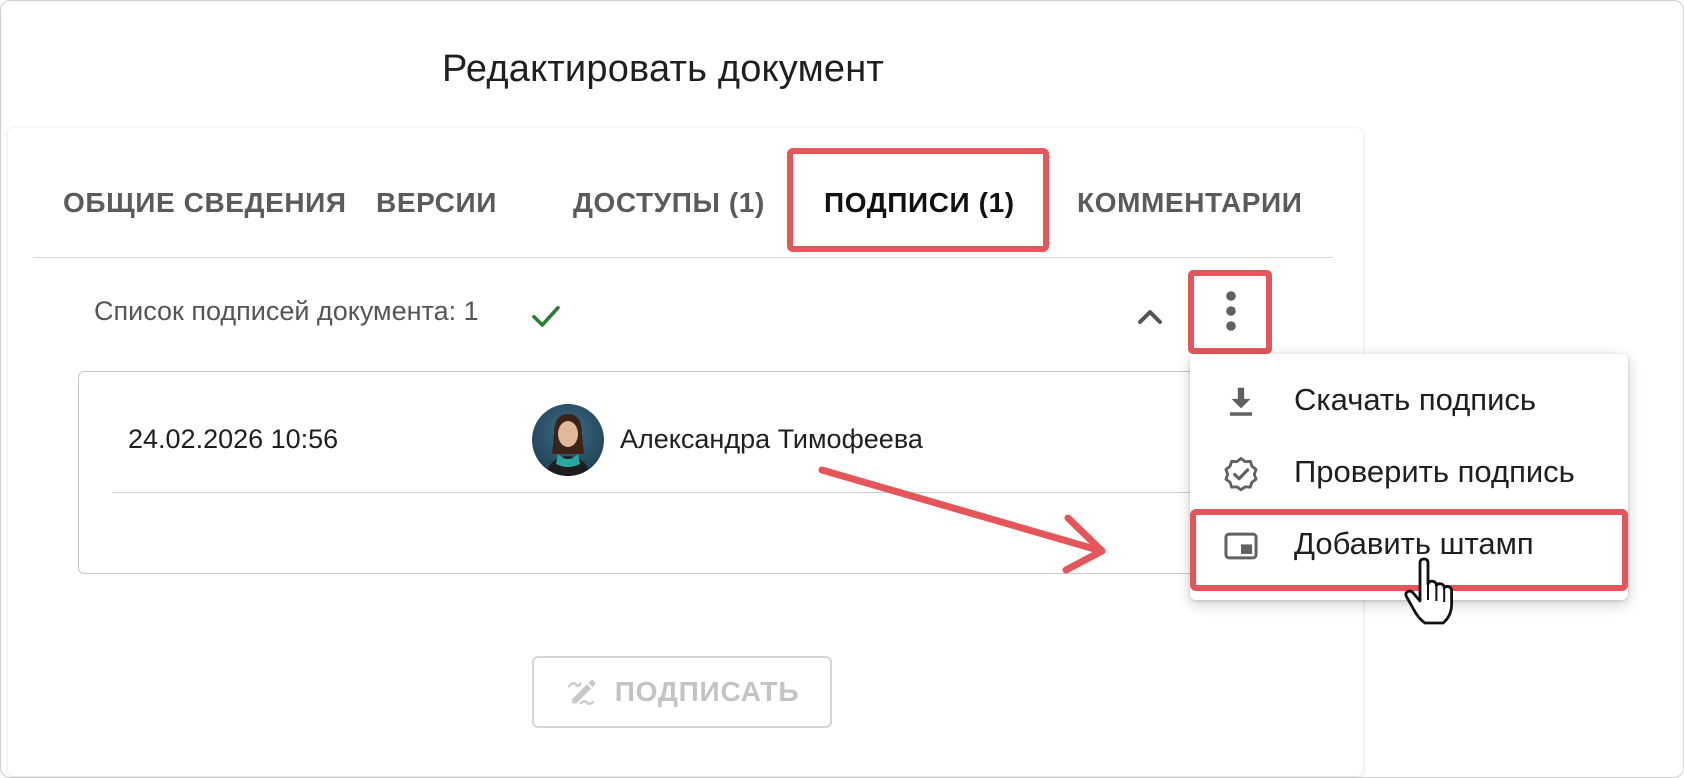 This screenshot has width=1684, height=778. I want to click on hand-pointer-icon, so click(1428, 591).